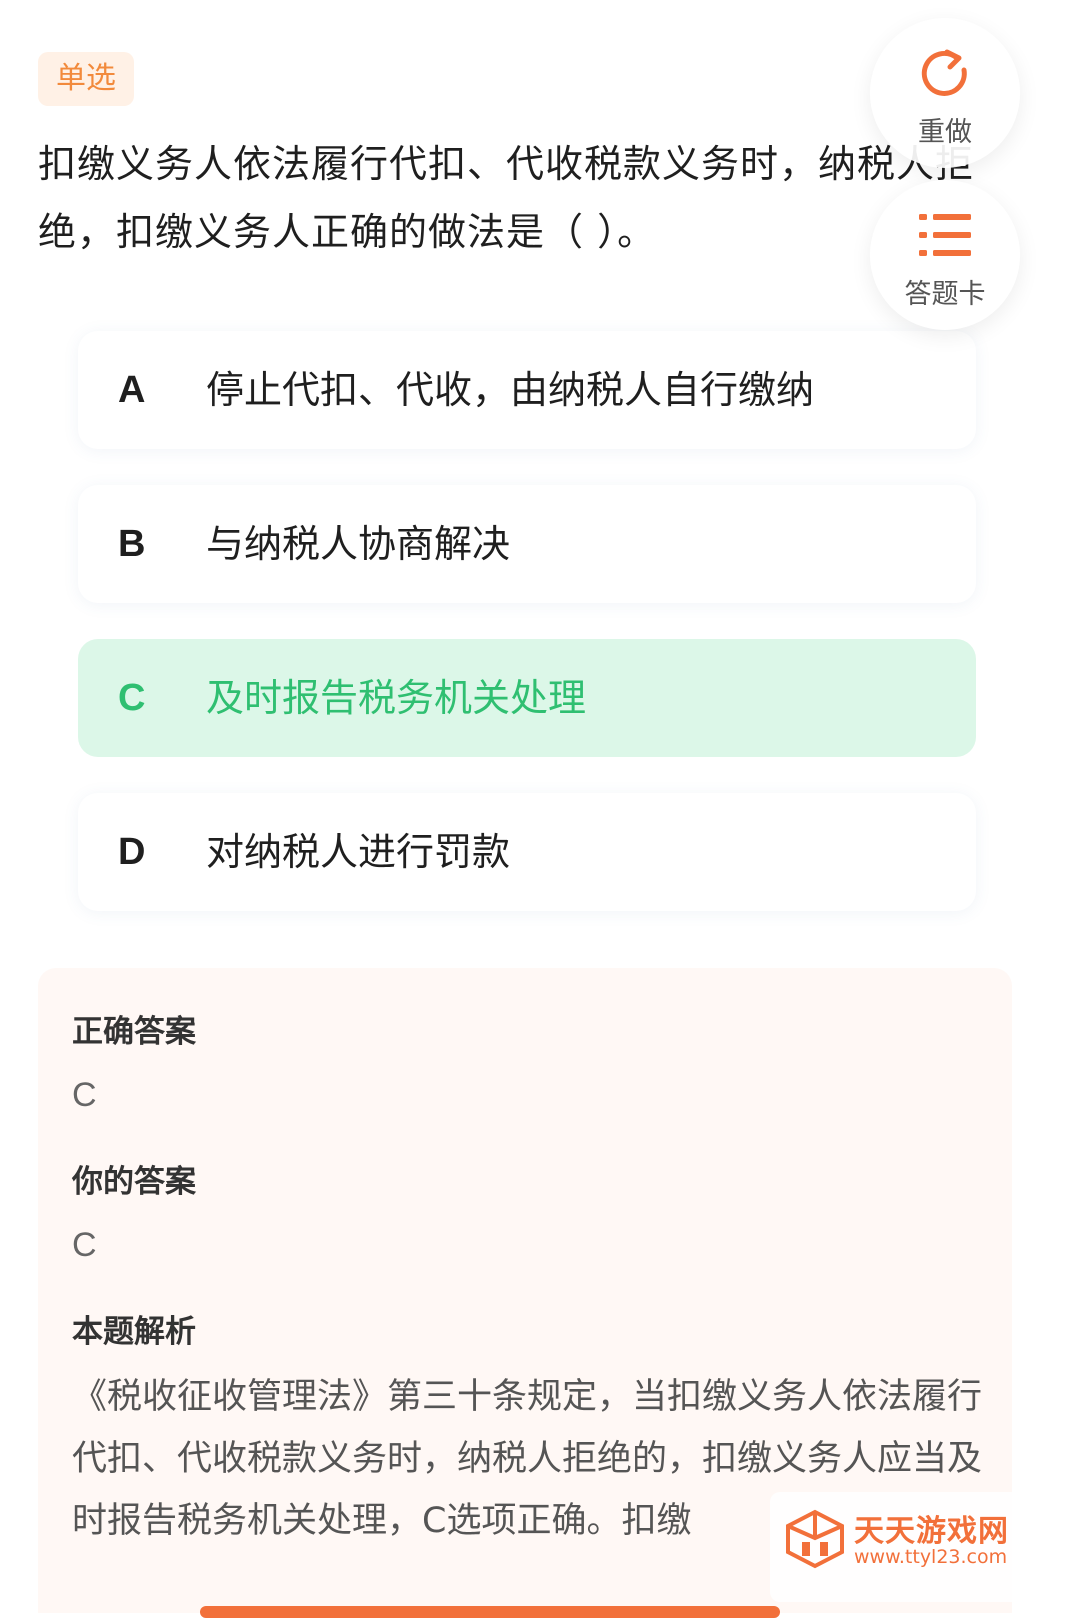 The width and height of the screenshot is (1080, 1618). What do you see at coordinates (134, 1182) in the screenshot?
I see `your-answer-title: 你的答案` at bounding box center [134, 1182].